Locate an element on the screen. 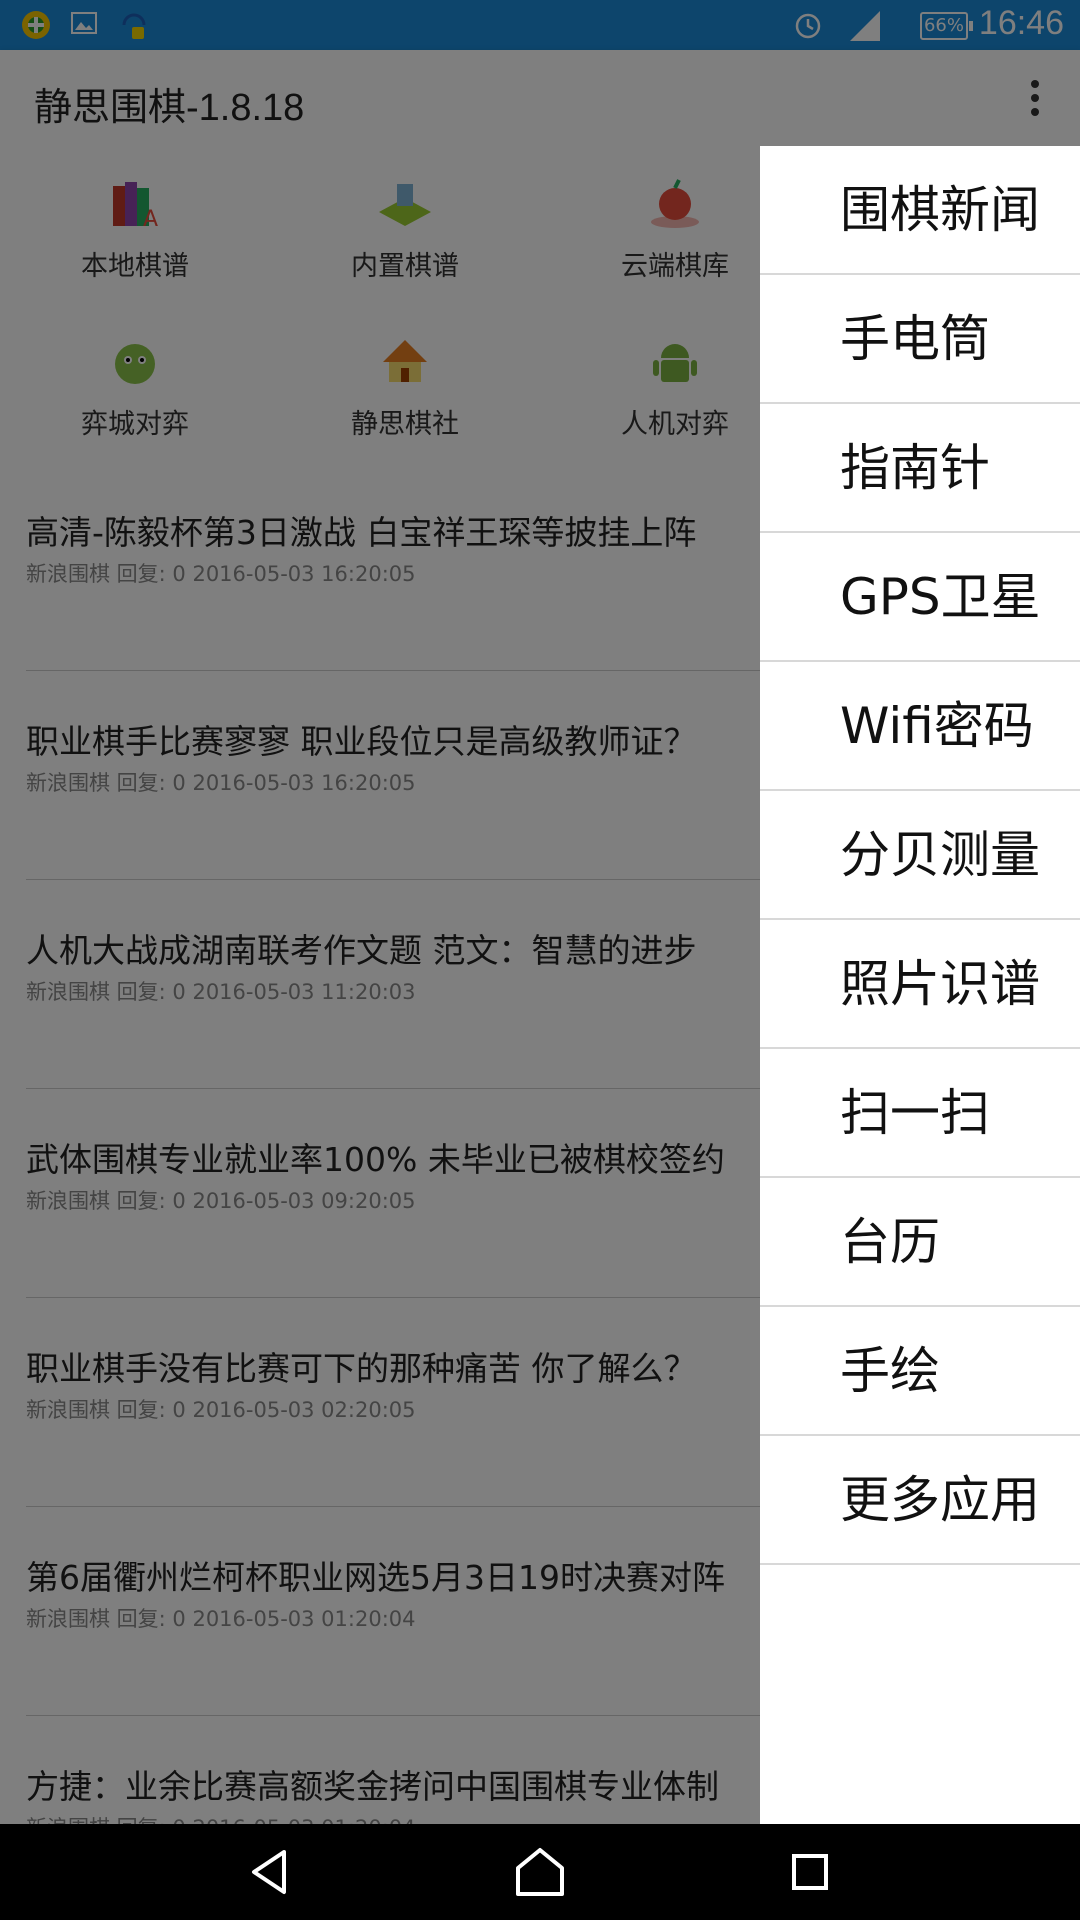  menu-item-wifi-password: Wifi密码 is located at coordinates (920, 726).